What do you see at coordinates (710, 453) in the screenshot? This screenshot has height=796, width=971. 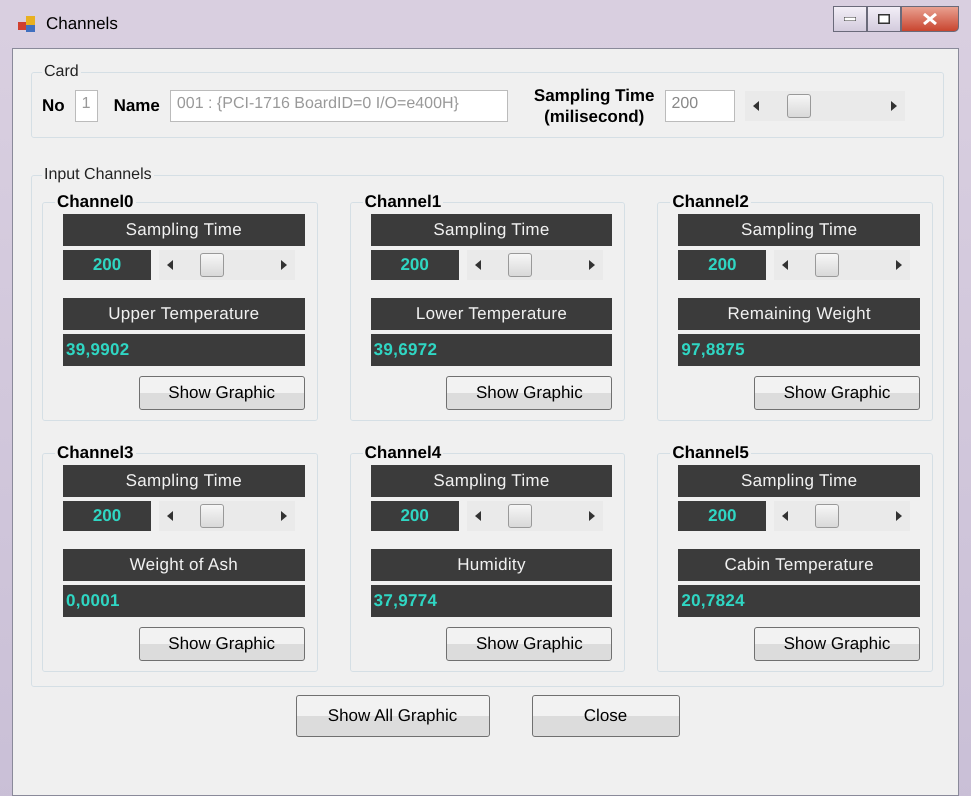 I see `channel-title: Channel5` at bounding box center [710, 453].